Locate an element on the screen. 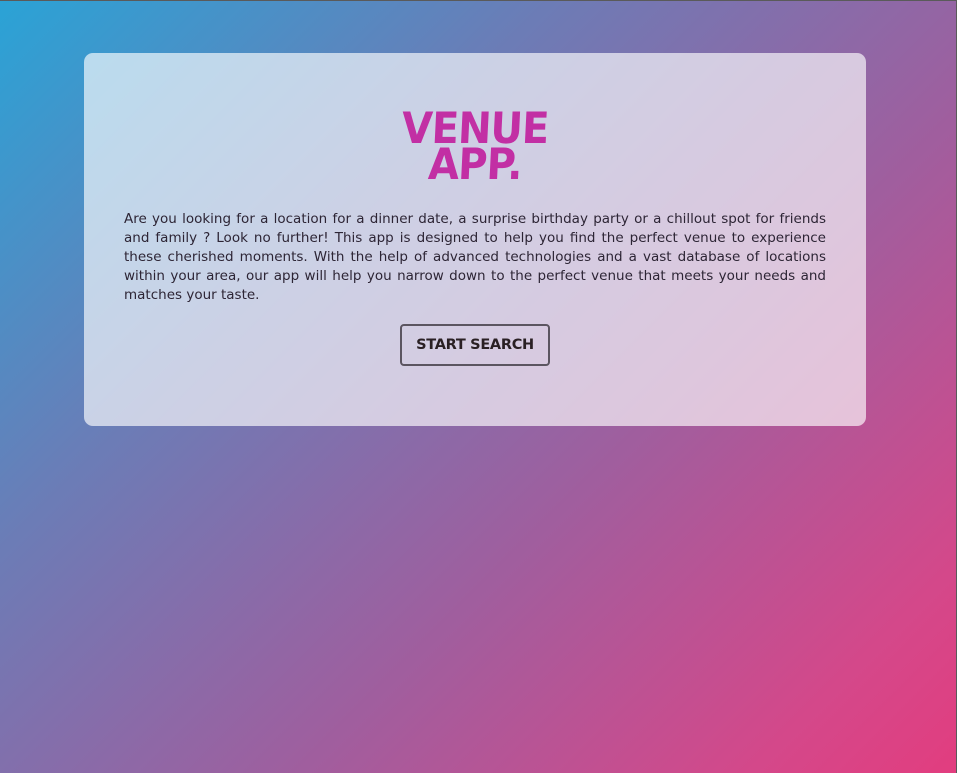 This screenshot has height=773, width=957. start-search-button: START SEARCH is located at coordinates (475, 345).